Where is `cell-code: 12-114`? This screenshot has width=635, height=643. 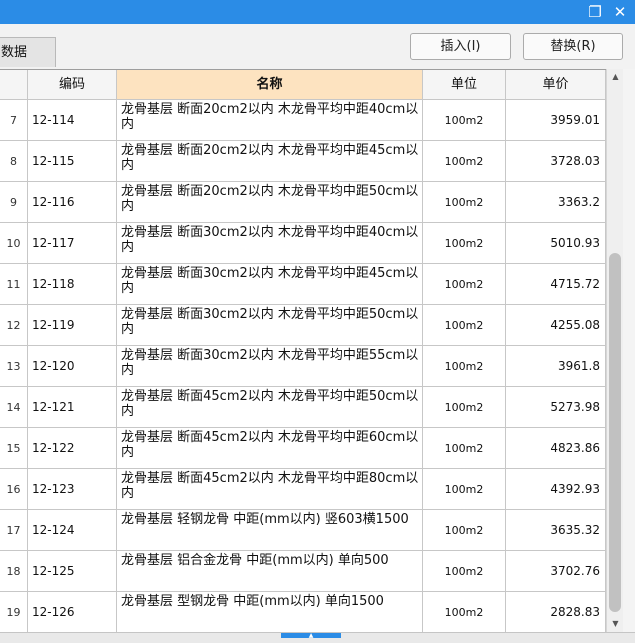 cell-code: 12-114 is located at coordinates (72, 120).